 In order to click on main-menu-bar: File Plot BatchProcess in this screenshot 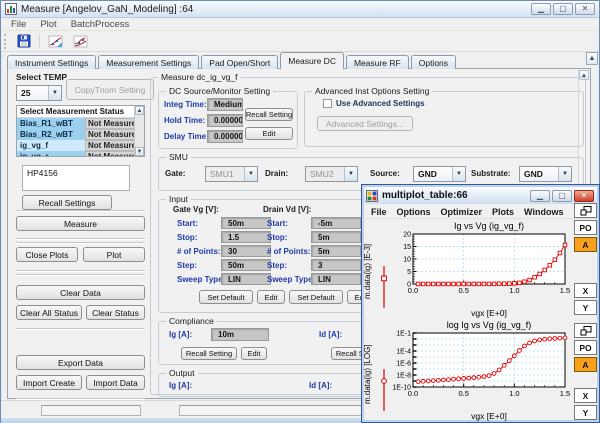, I will do `click(300, 24)`.